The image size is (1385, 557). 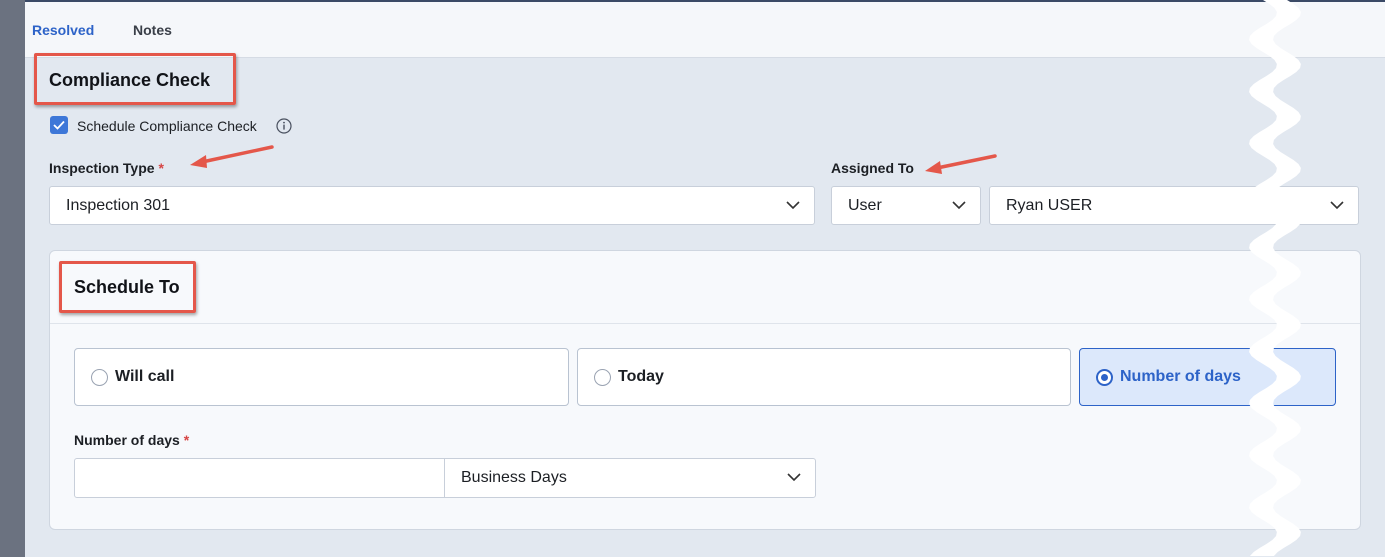 What do you see at coordinates (167, 126) in the screenshot?
I see `schedule-compliance-label: Schedule Compliance Check` at bounding box center [167, 126].